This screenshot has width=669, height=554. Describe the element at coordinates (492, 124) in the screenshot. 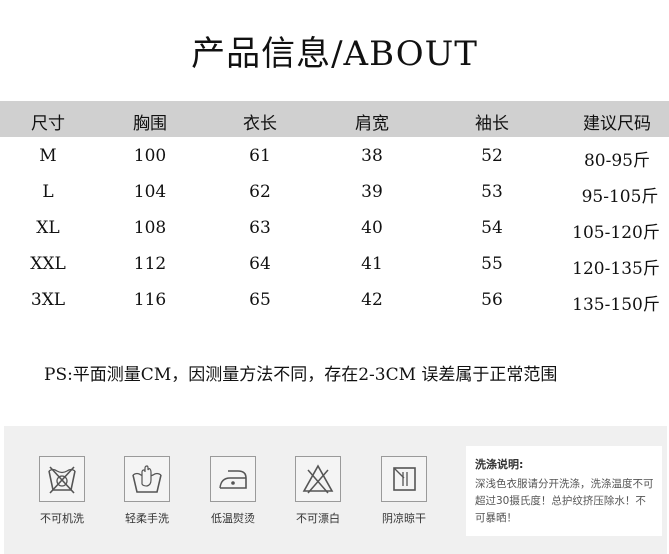

I see `header-sleeve: 袖长` at that location.